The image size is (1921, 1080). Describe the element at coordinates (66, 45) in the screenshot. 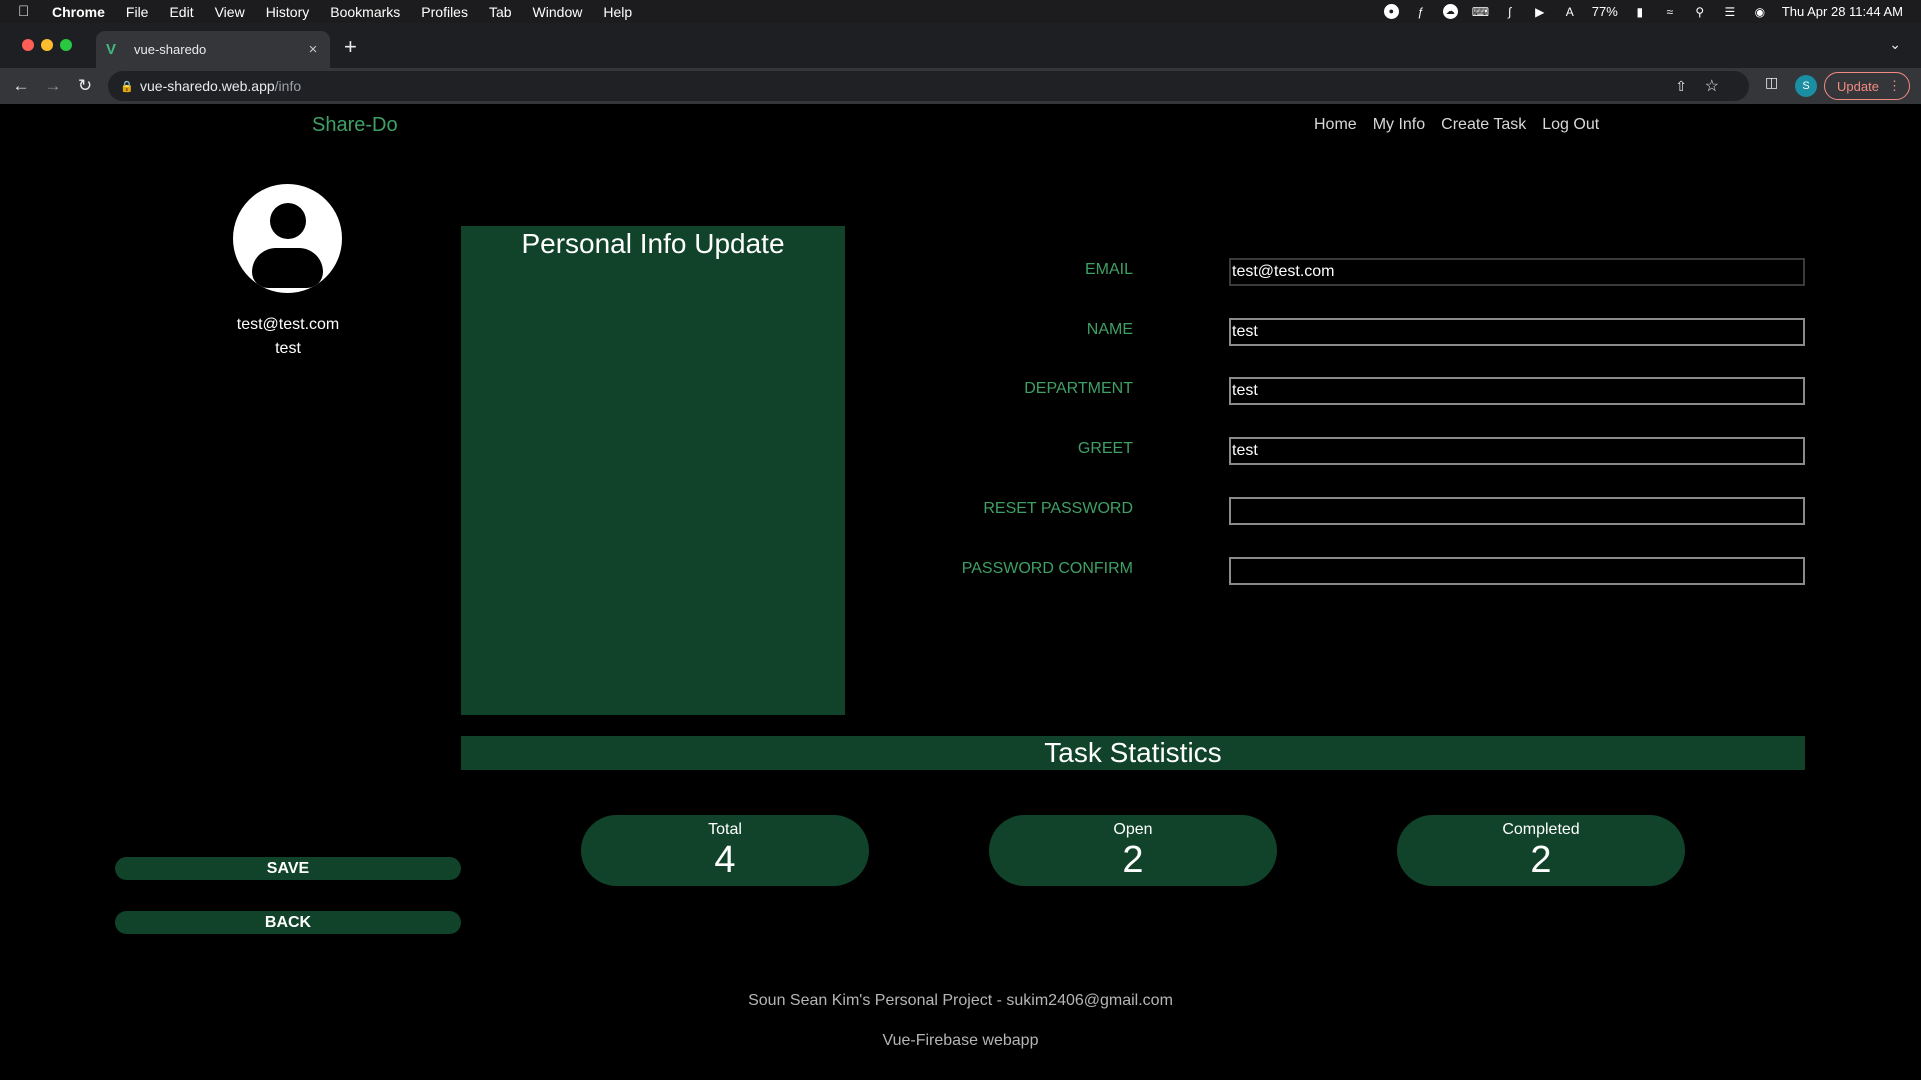

I see `maximize-window-button` at that location.